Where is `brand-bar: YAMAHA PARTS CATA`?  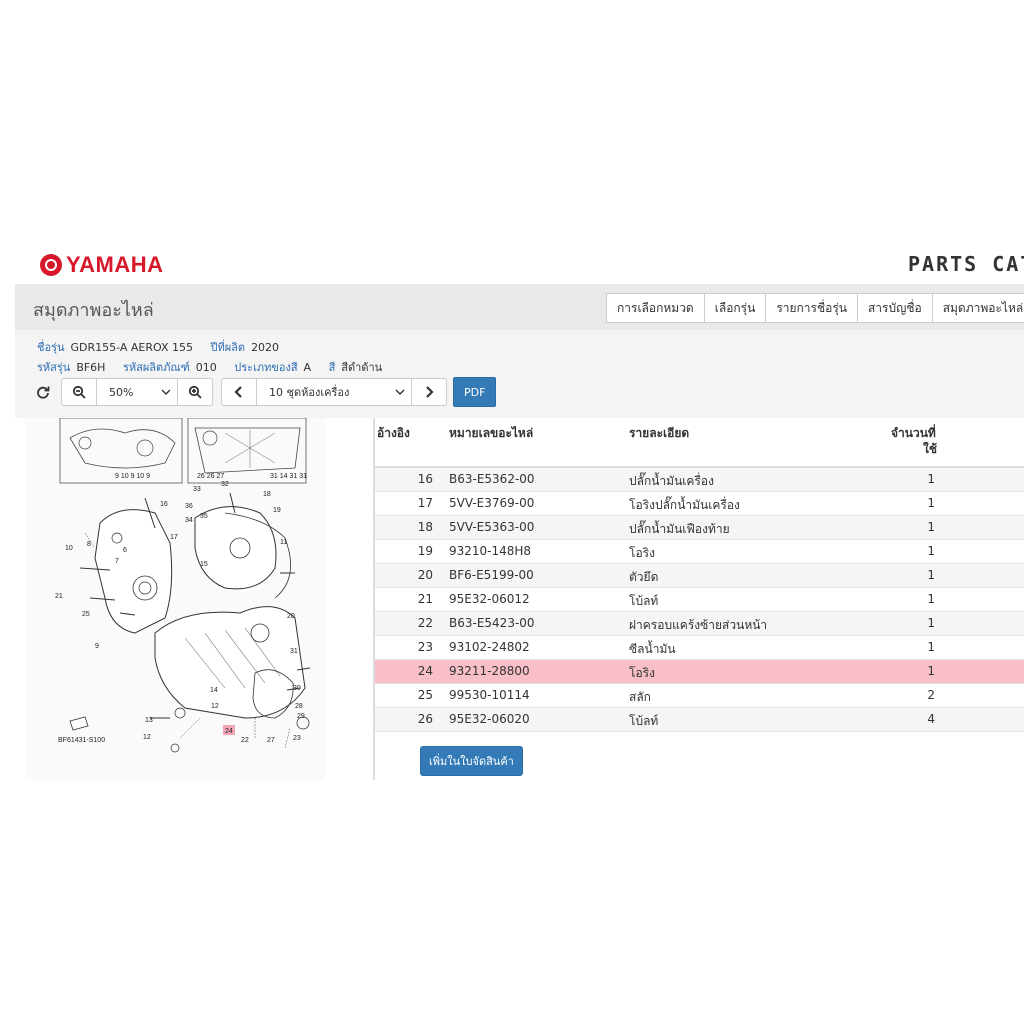 brand-bar: YAMAHA PARTS CATA is located at coordinates (519, 264).